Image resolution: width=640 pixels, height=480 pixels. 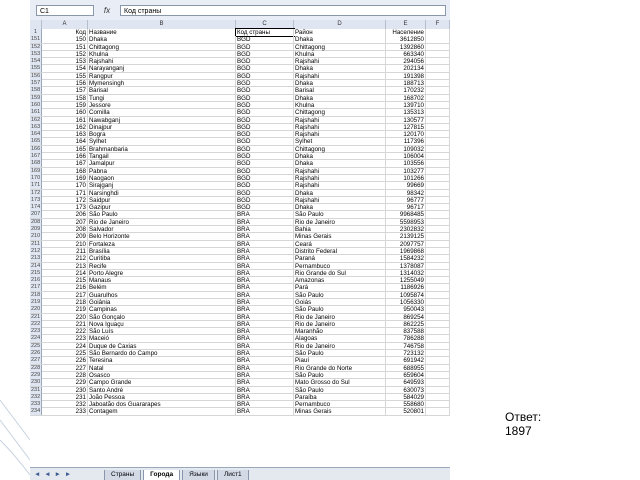 What do you see at coordinates (65, 76) in the screenshot?
I see `cell-id: 155` at bounding box center [65, 76].